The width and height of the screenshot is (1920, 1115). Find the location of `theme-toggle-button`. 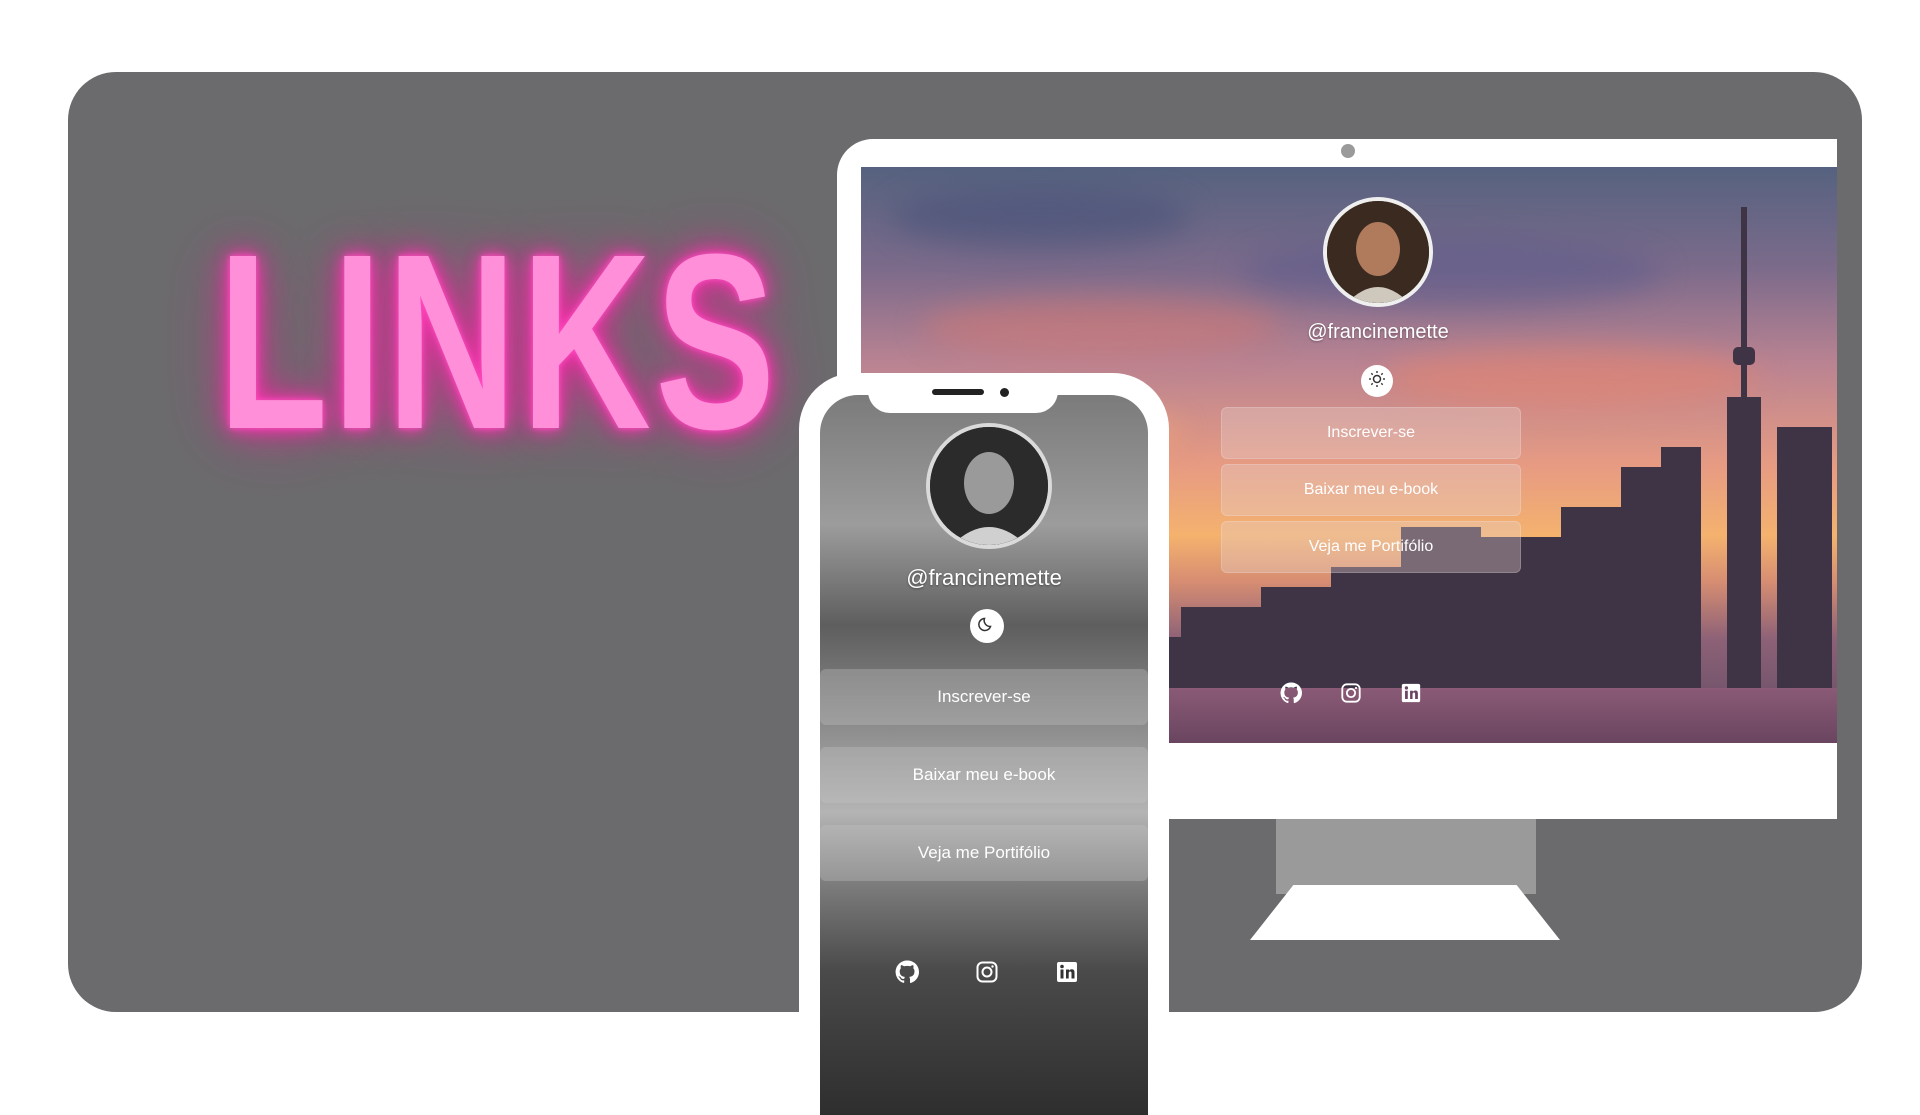

theme-toggle-button is located at coordinates (1377, 381).